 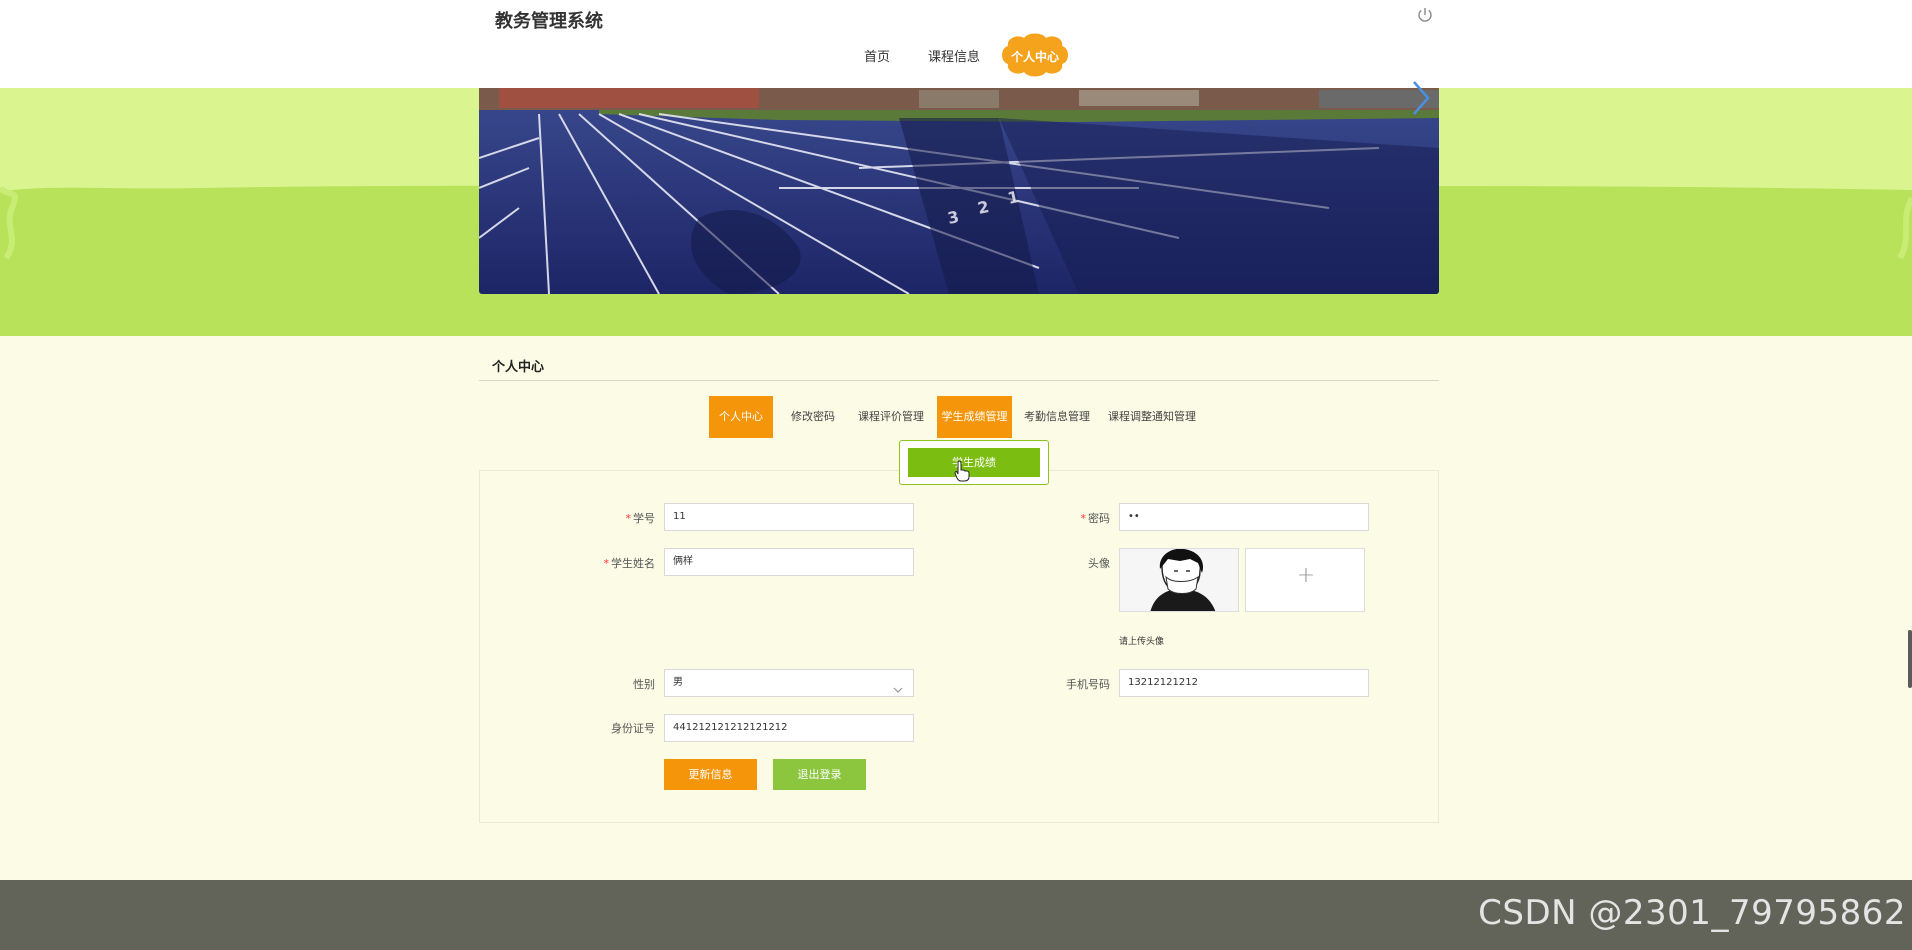 What do you see at coordinates (789, 728) in the screenshot?
I see `idcard-field: 441212121212121212` at bounding box center [789, 728].